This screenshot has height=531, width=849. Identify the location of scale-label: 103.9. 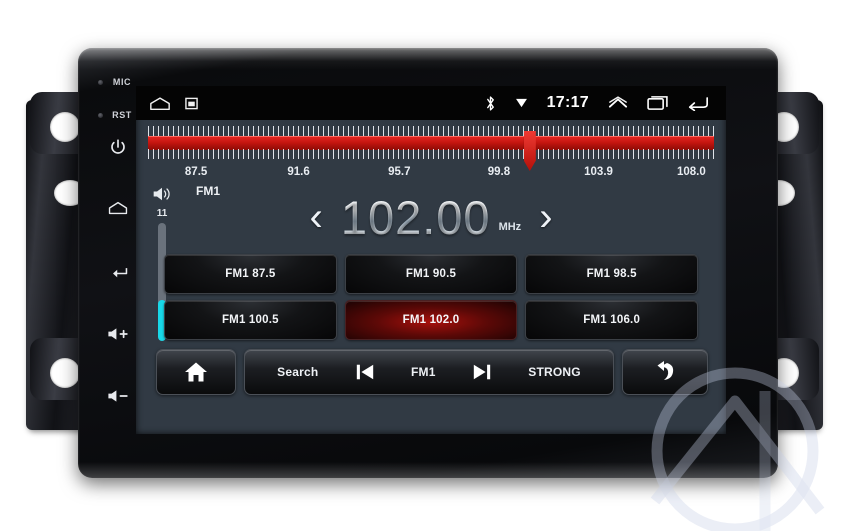
(598, 172).